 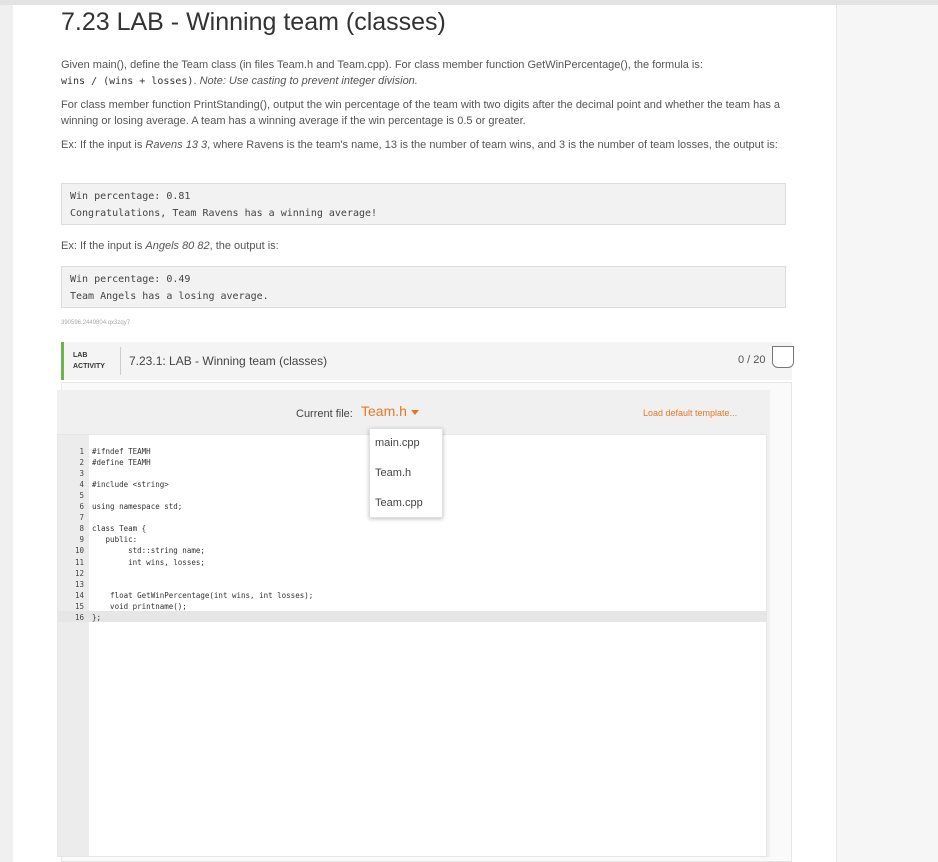 I want to click on output-line: Win percentage: 0.49, so click(x=130, y=279).